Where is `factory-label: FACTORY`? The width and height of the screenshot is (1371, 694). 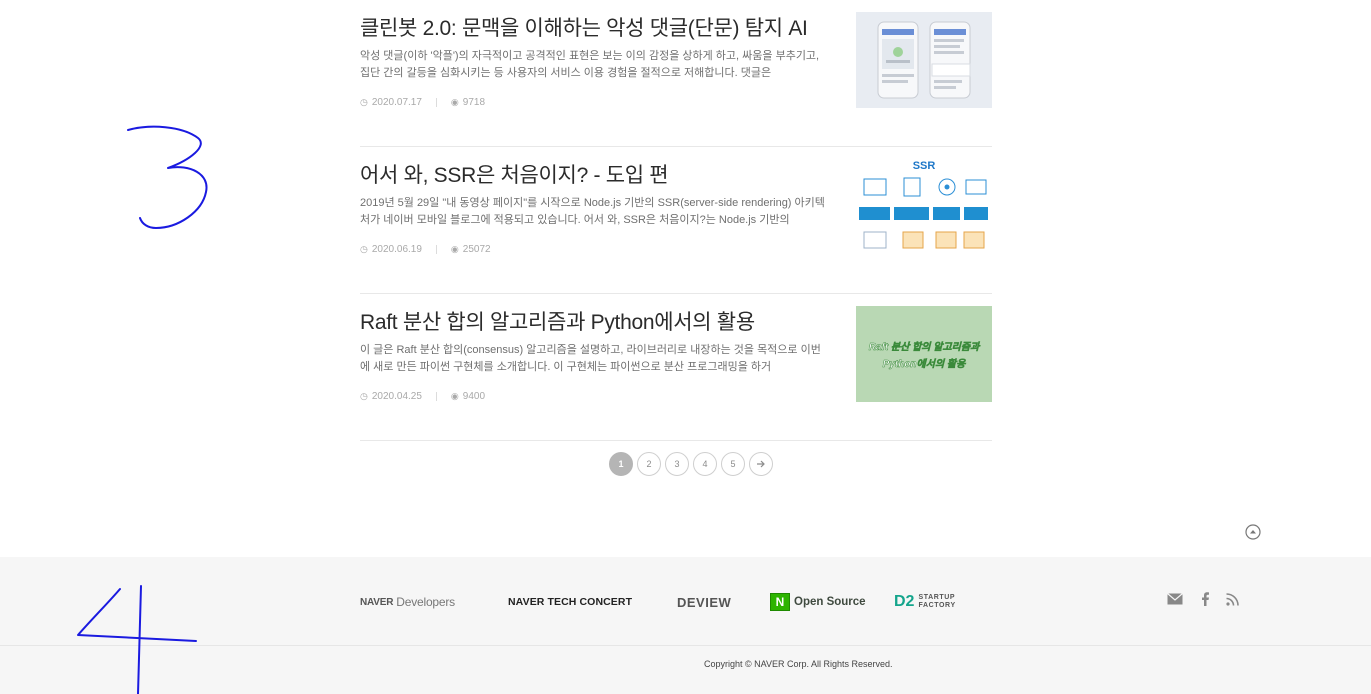 factory-label: FACTORY is located at coordinates (937, 605).